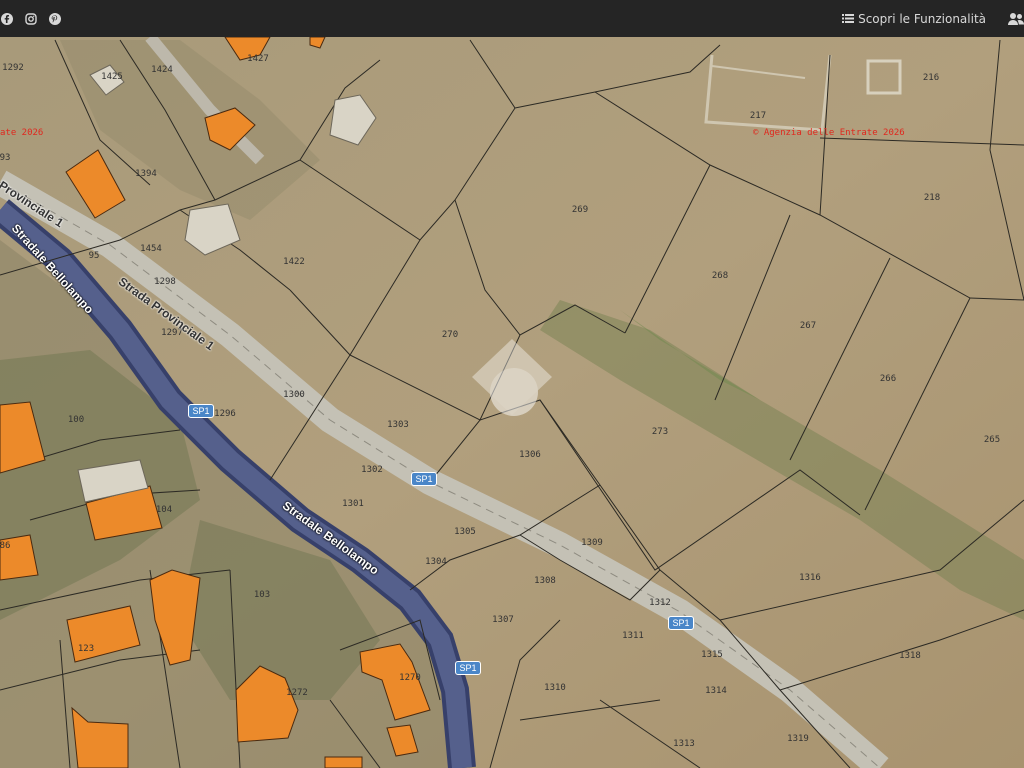 This screenshot has height=768, width=1024. I want to click on parcel-label: 1304, so click(436, 562).